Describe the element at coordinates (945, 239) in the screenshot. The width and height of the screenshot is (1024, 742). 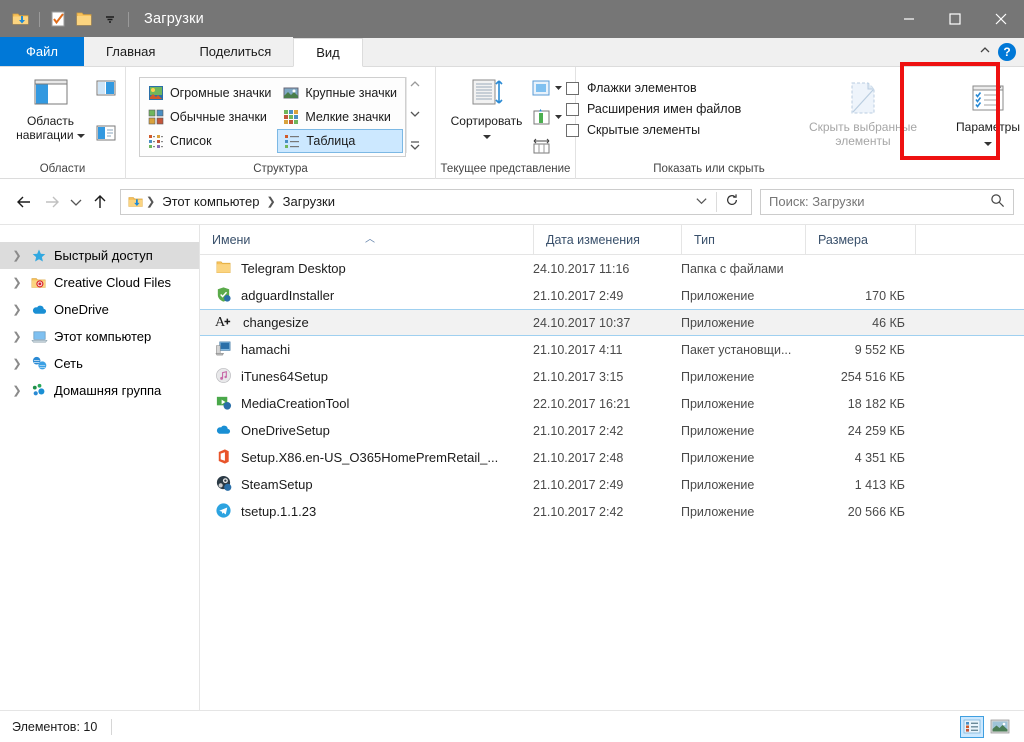
I see `column-header-extra` at that location.